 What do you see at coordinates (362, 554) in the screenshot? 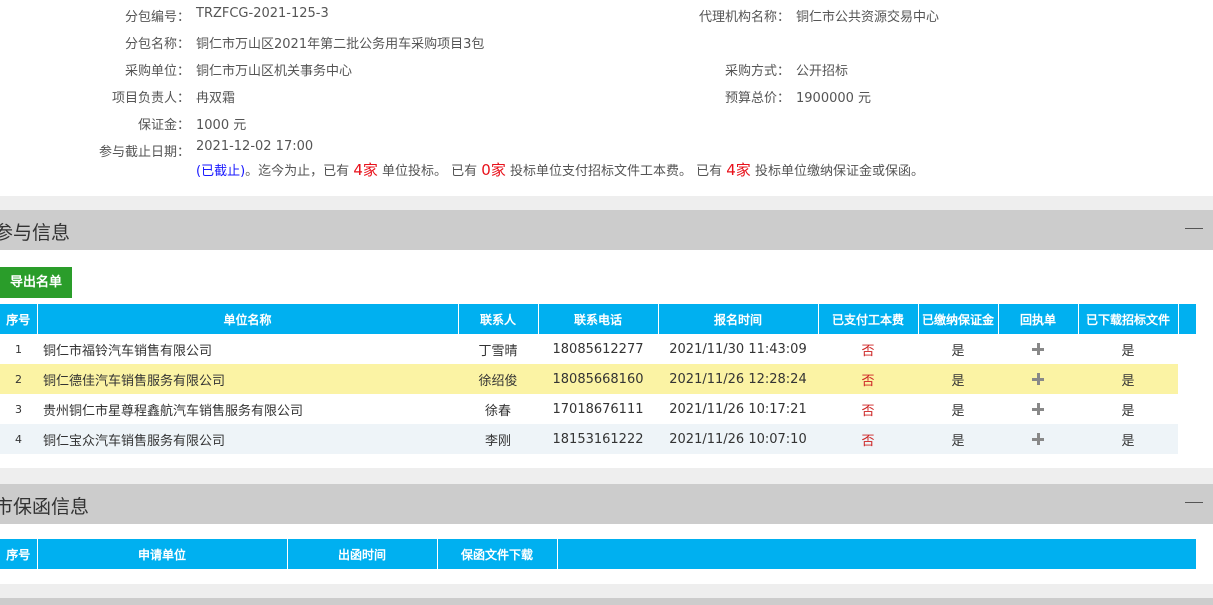
I see `col-issue-time: 出函时间` at bounding box center [362, 554].